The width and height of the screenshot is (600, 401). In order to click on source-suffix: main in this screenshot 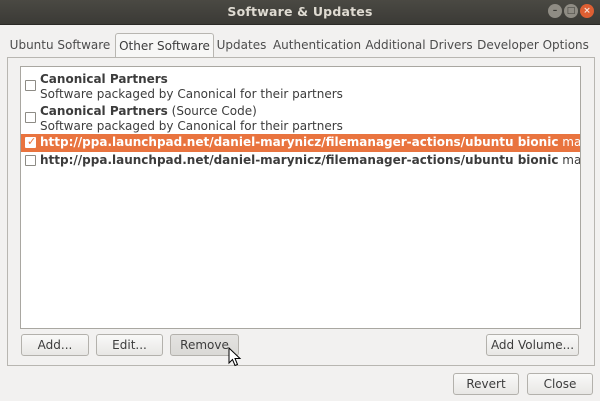, I will do `click(571, 142)`.